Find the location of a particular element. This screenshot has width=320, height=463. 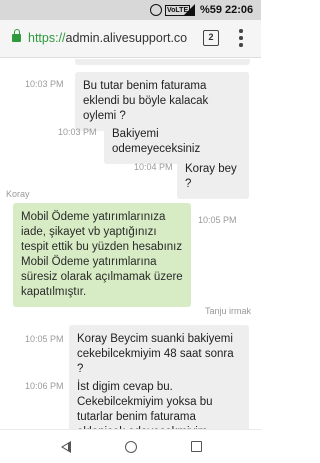

message-time: 10:06 PM is located at coordinates (44, 386).